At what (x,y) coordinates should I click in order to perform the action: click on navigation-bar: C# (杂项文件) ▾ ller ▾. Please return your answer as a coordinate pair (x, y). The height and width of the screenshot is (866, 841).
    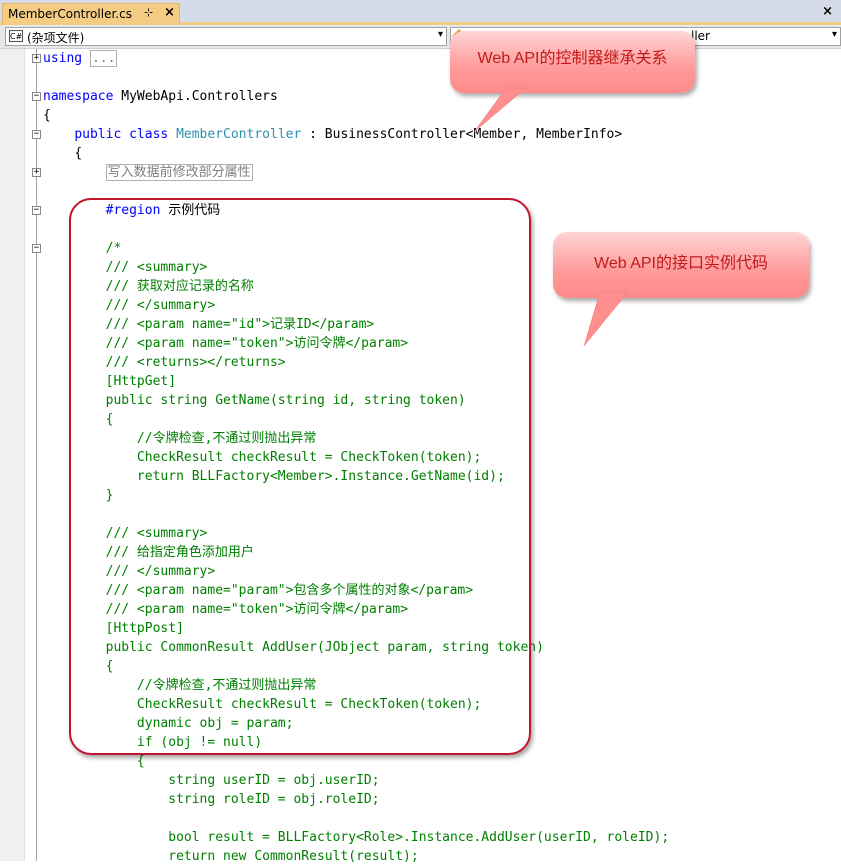
    Looking at the image, I should click on (420, 37).